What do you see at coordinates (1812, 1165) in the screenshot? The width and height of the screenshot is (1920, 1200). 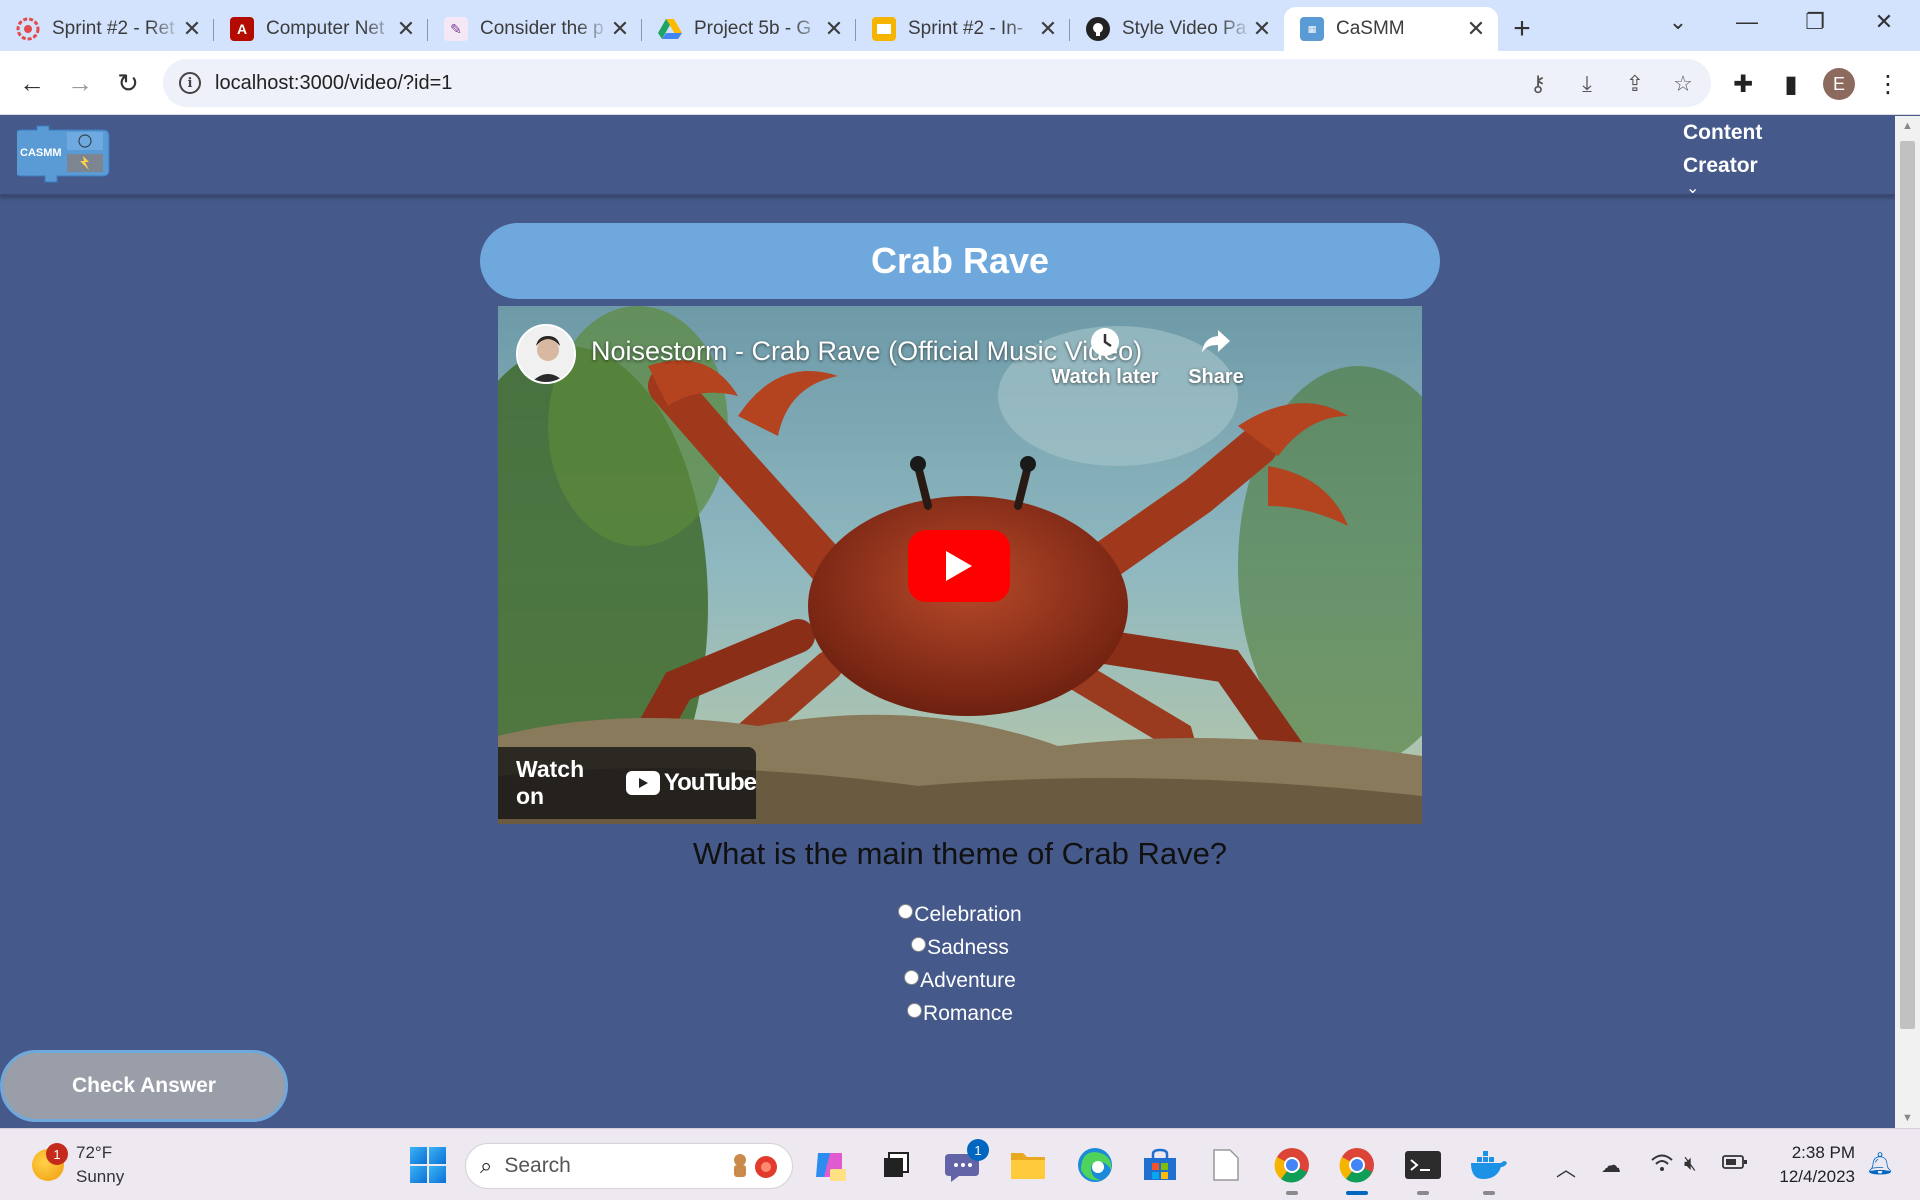 I see `system-clock: 2:38 PM 12/4/2023` at bounding box center [1812, 1165].